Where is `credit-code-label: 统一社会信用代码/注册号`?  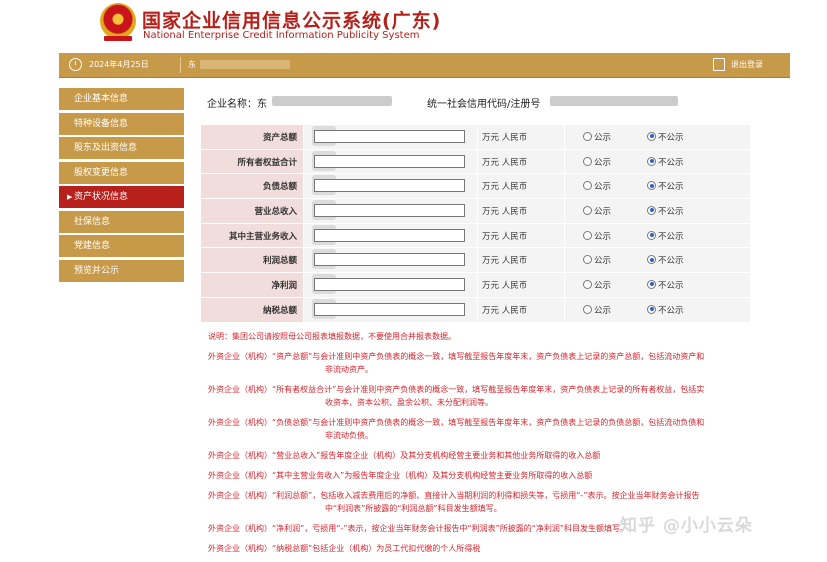
credit-code-label: 统一社会信用代码/注册号 is located at coordinates (484, 104).